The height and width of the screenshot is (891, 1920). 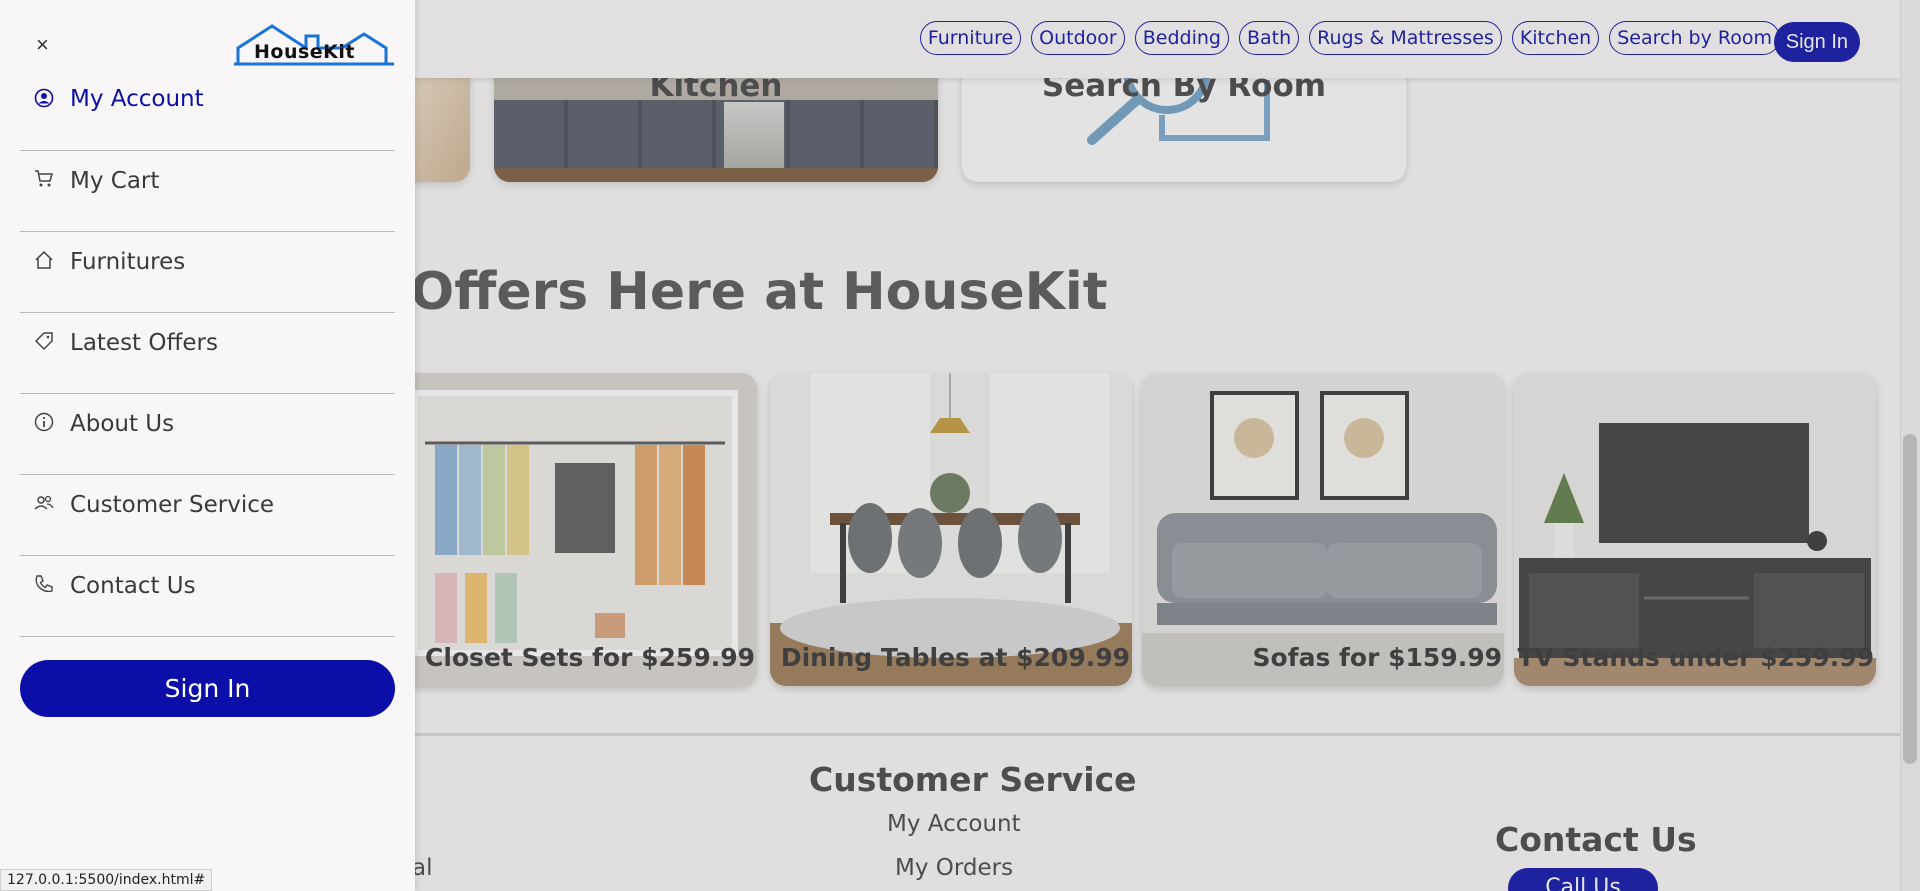 I want to click on menu-item-latest-offers: Latest Offers, so click(x=207, y=353).